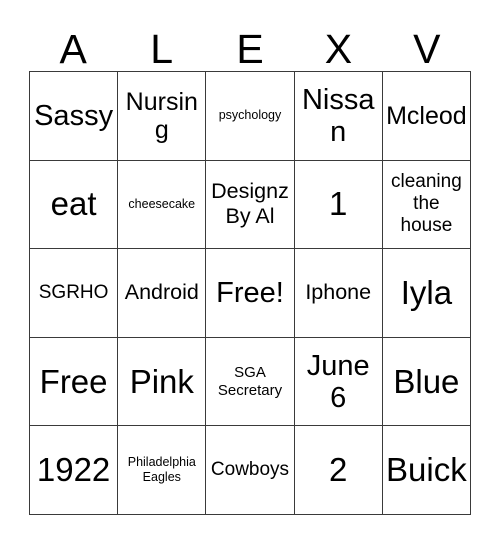  I want to click on bingo-cell-r5c3: Cowboys, so click(250, 470).